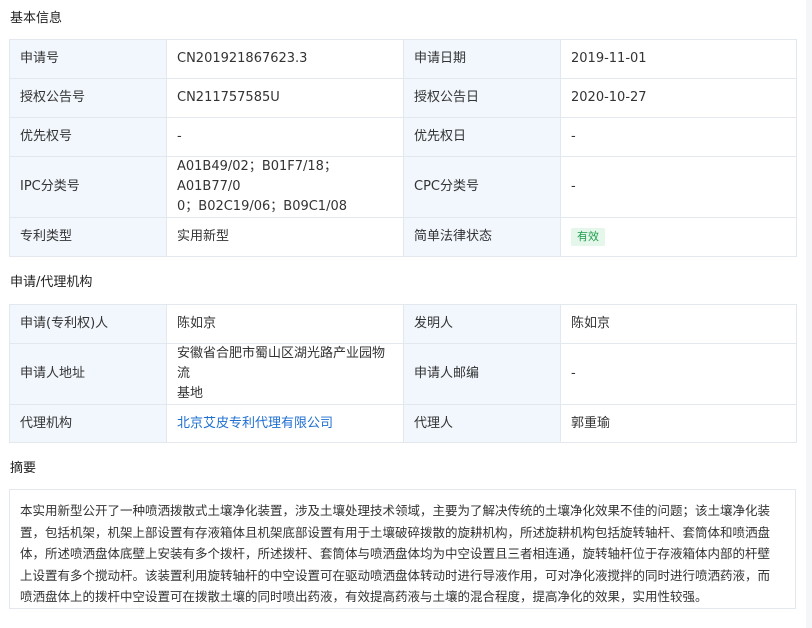 This screenshot has height=628, width=812. I want to click on table-row: 申请人地址 安徽省合肥市蜀山区湖光路产业园物流 基地 申请人邮编 -, so click(403, 374).